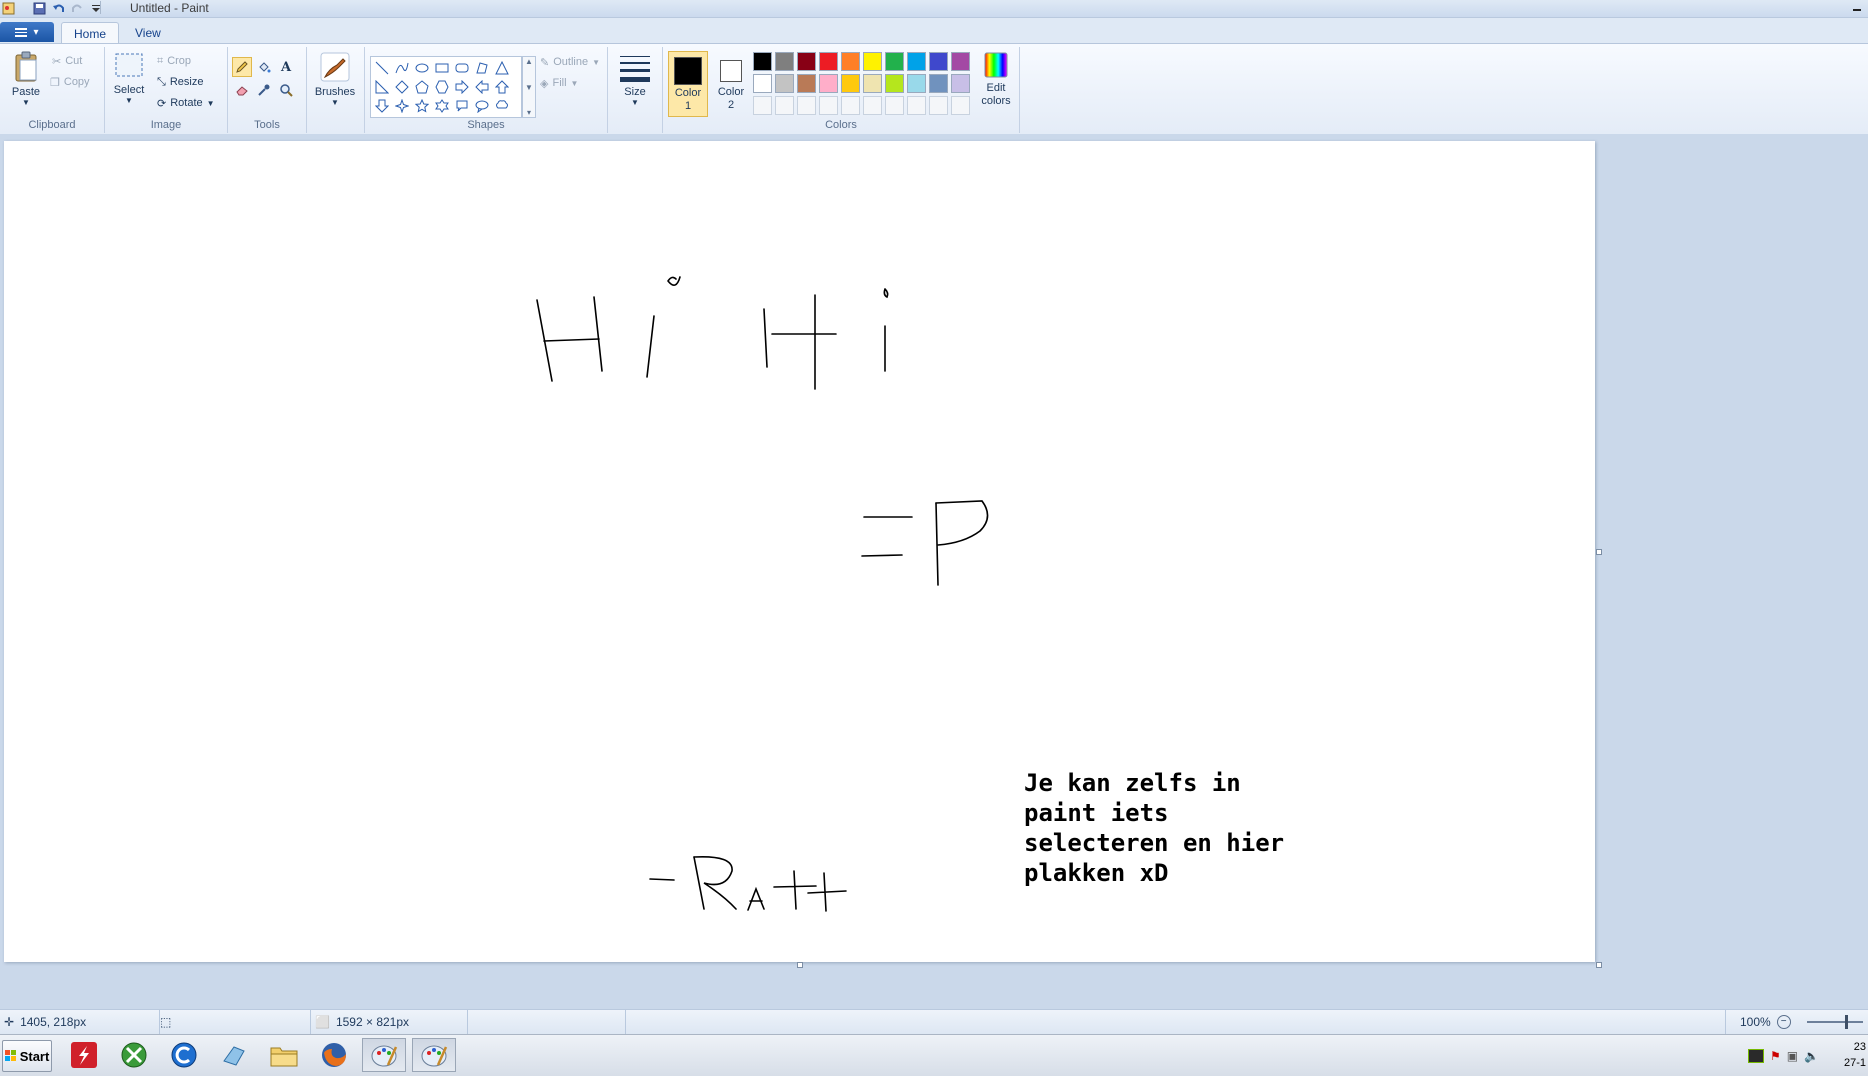  I want to click on right-arrow-shape-icon, so click(462, 87).